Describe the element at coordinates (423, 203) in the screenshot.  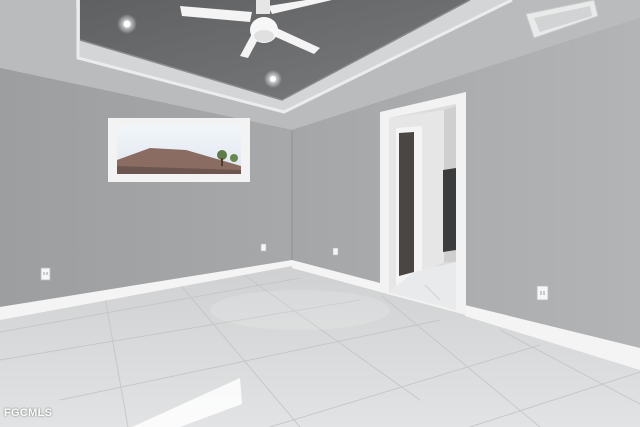
I see `doorway` at that location.